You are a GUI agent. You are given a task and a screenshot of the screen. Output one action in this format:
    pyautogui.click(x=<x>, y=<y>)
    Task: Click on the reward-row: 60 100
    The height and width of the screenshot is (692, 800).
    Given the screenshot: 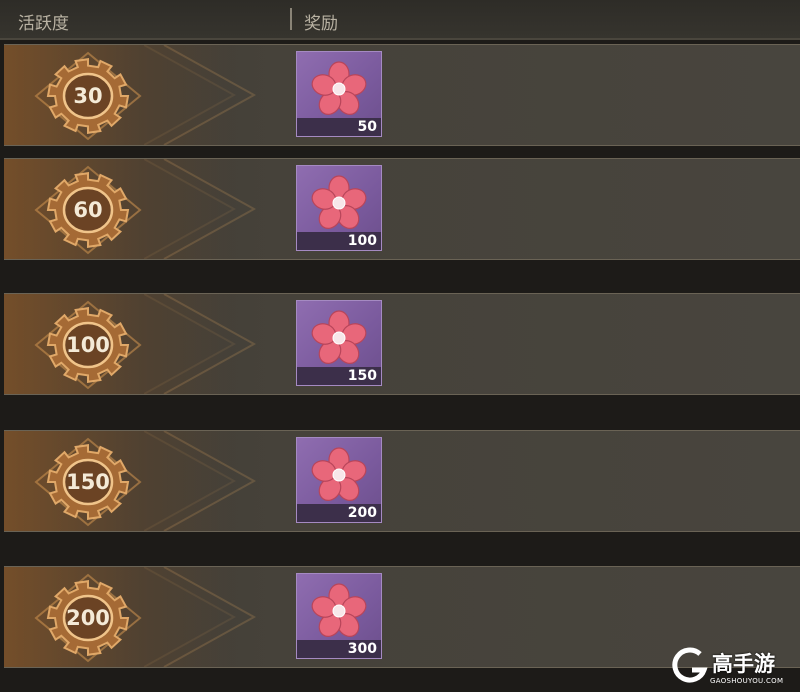 What is the action you would take?
    pyautogui.click(x=402, y=209)
    